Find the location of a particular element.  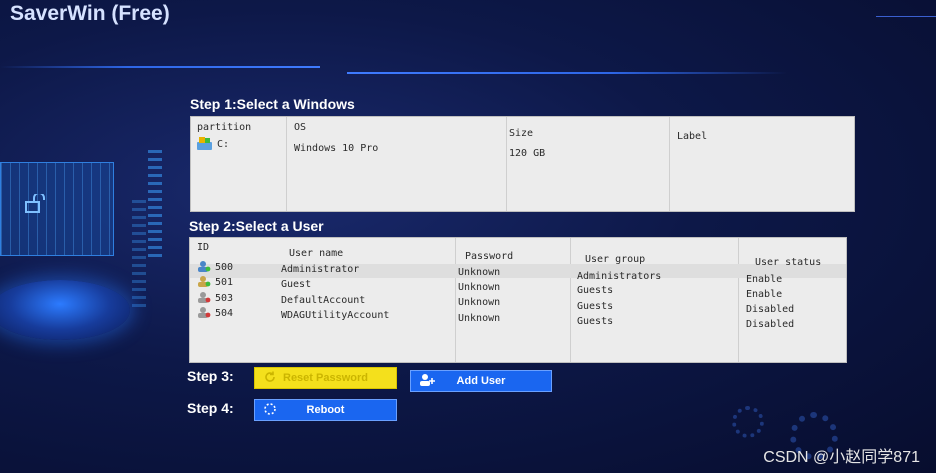

step1-heading: Step 1:Select a Windows is located at coordinates (272, 104).